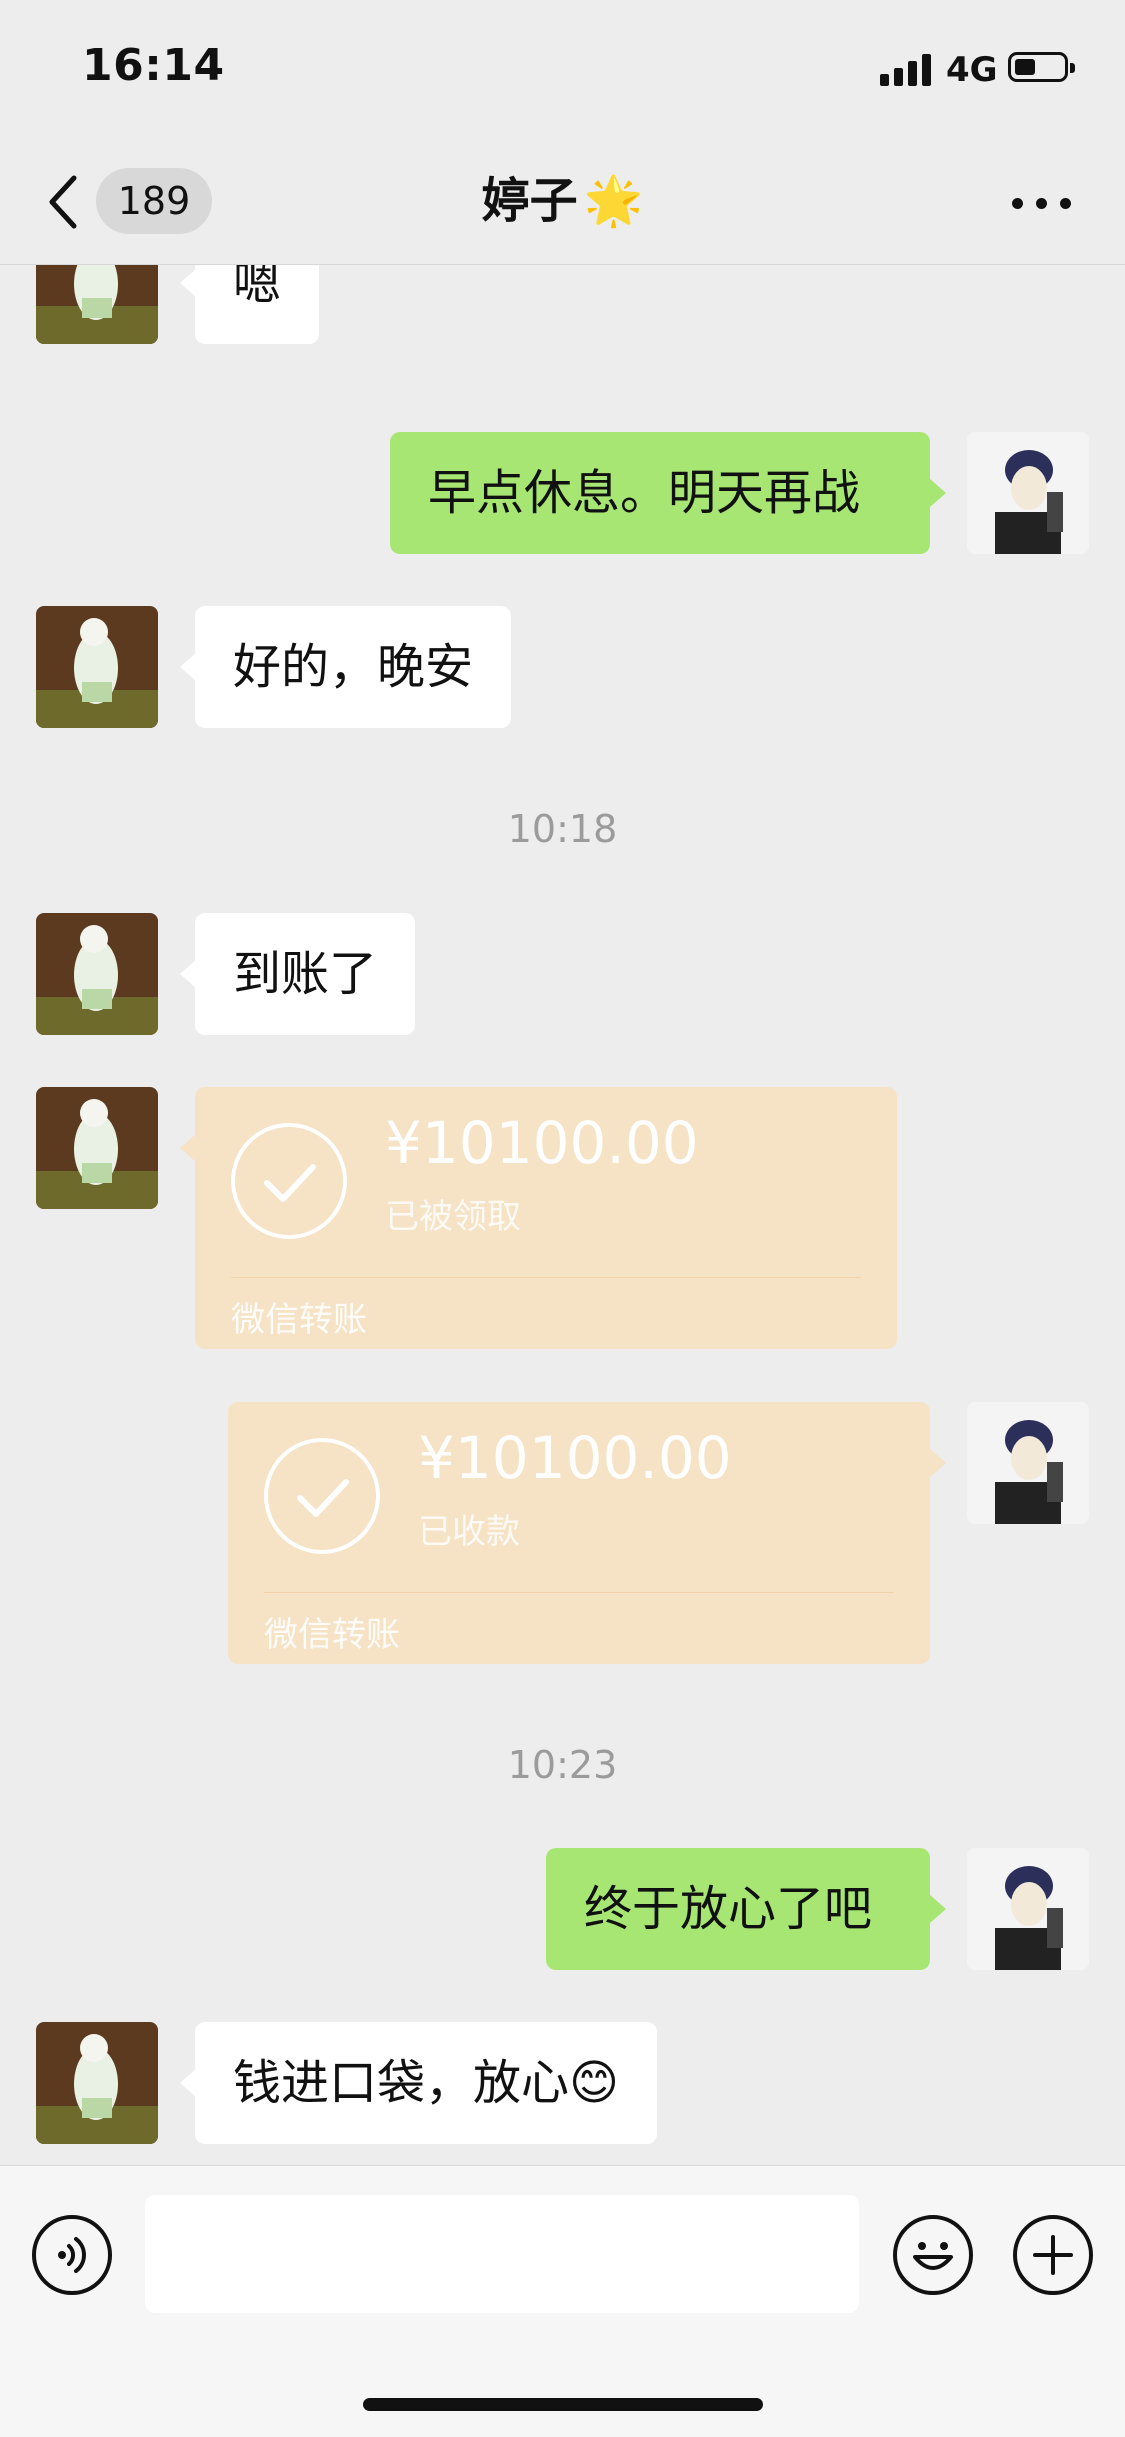 This screenshot has width=1125, height=2437. Describe the element at coordinates (502, 2254) in the screenshot. I see `message-input` at that location.